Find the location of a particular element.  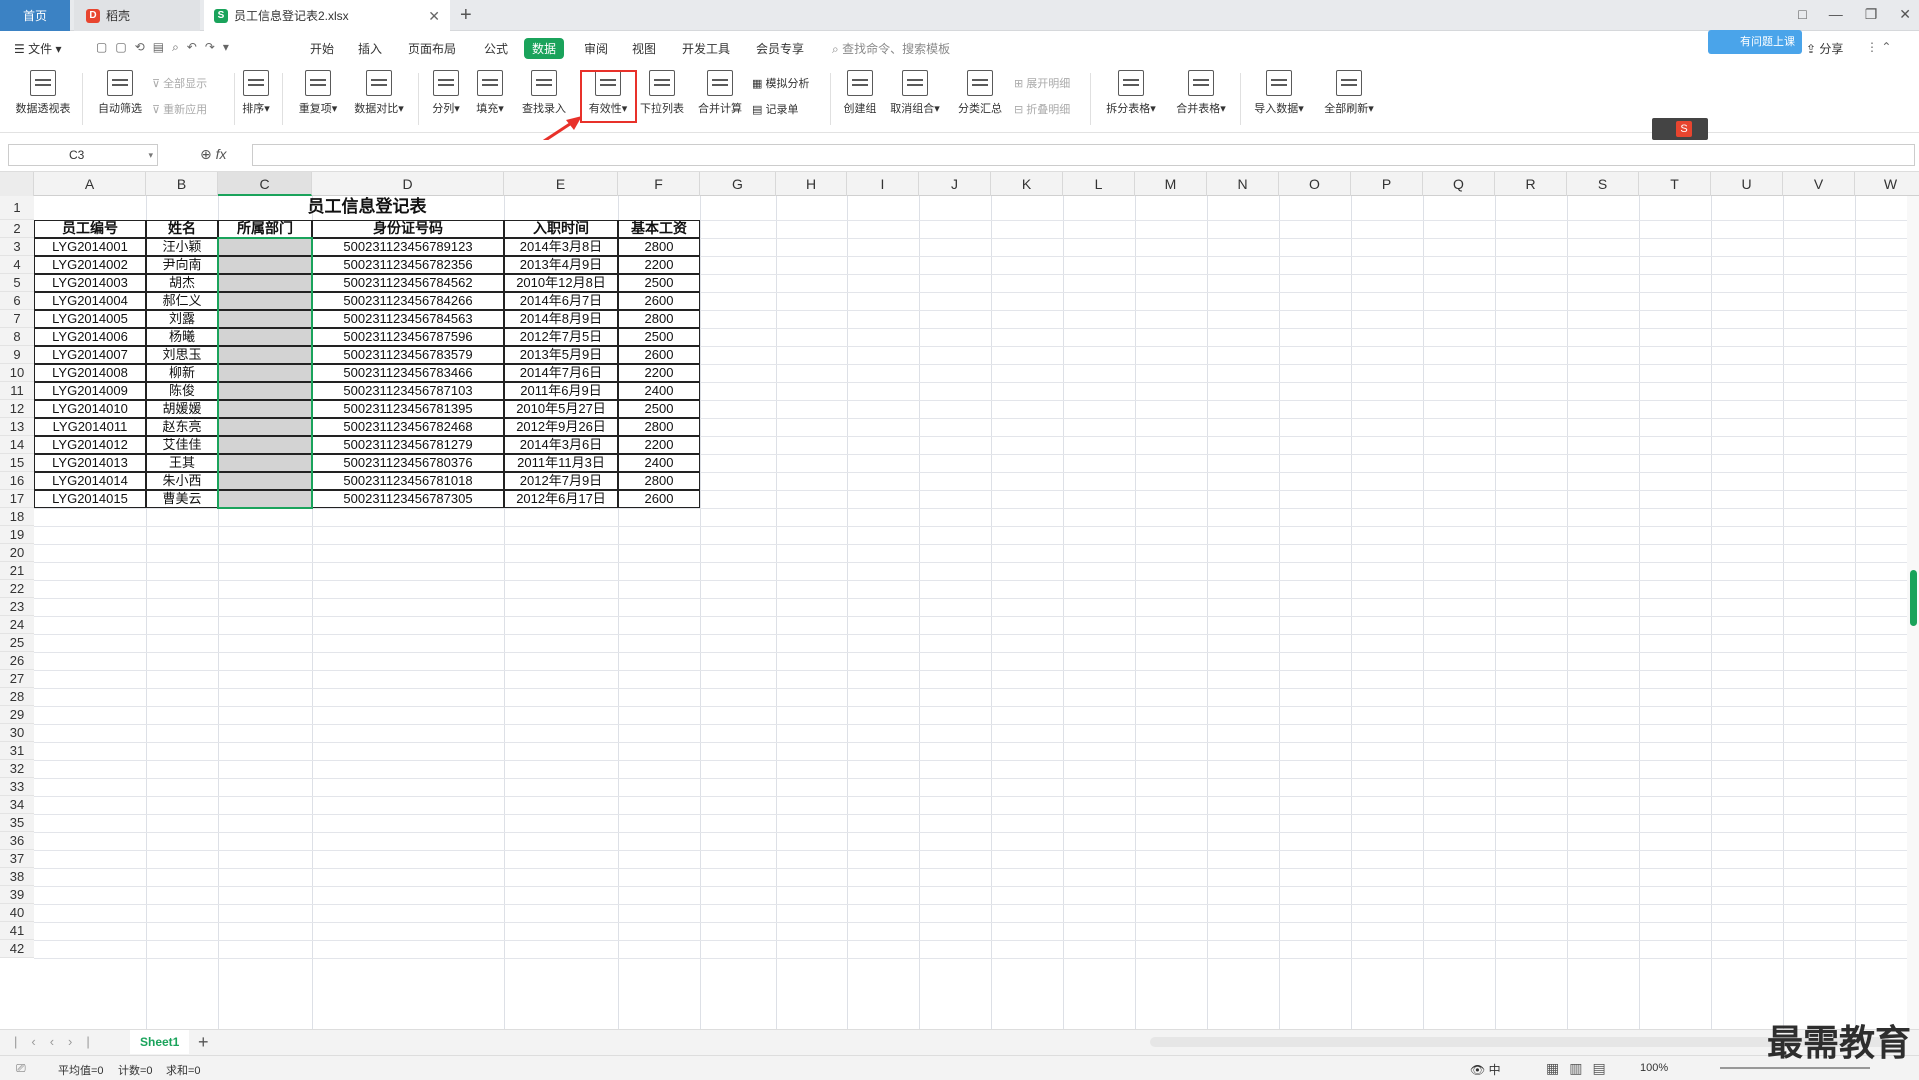

table-cell: 2014年8月9日 is located at coordinates (561, 319).